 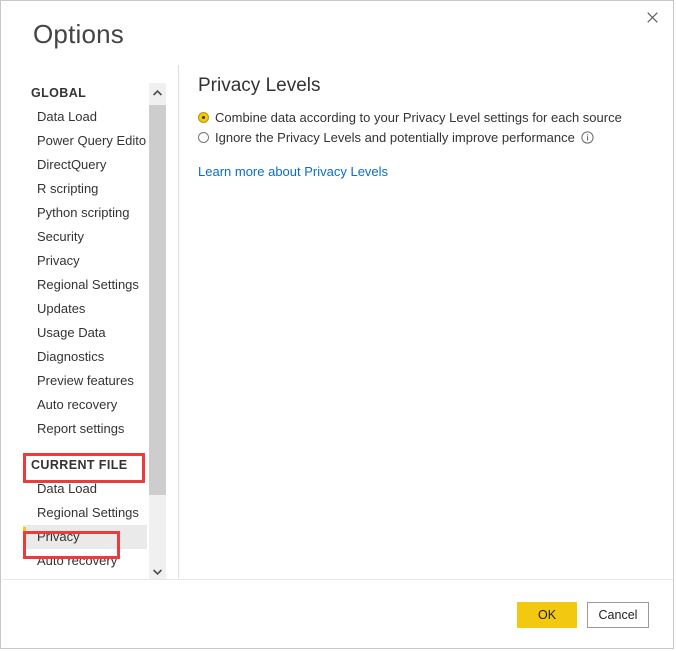 I want to click on cancel-button: Cancel, so click(x=618, y=615).